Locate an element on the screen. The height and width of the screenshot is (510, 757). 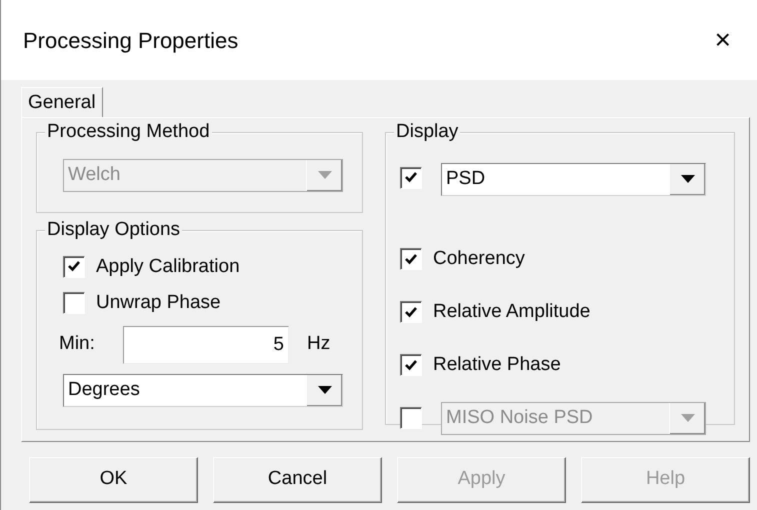
checkbox-label: Relative Amplitude is located at coordinates (511, 312).